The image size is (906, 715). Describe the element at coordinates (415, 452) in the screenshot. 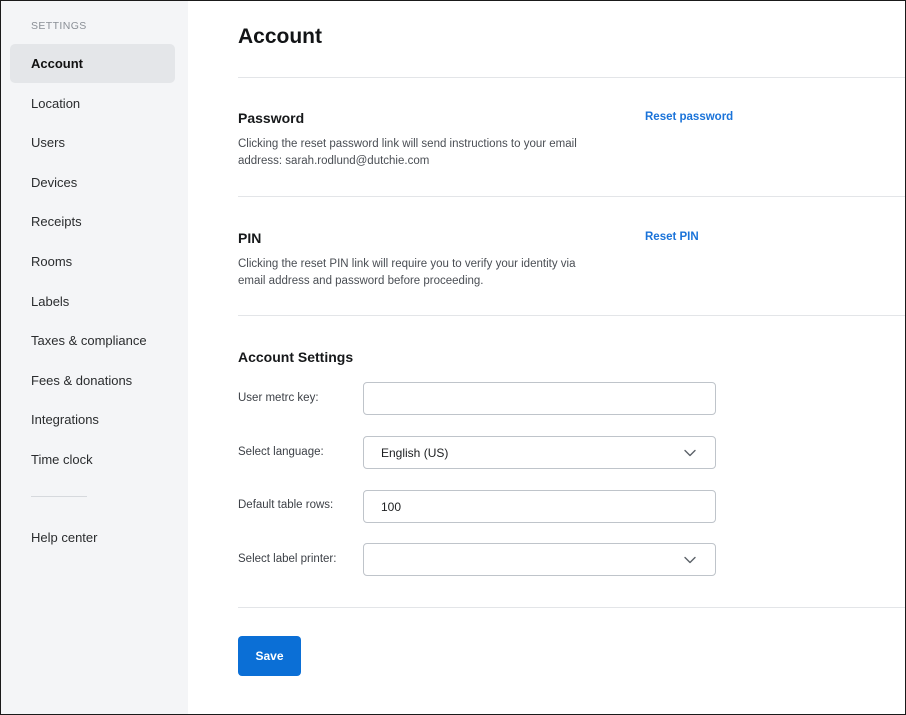

I see `language-selected-value: English (US)` at that location.